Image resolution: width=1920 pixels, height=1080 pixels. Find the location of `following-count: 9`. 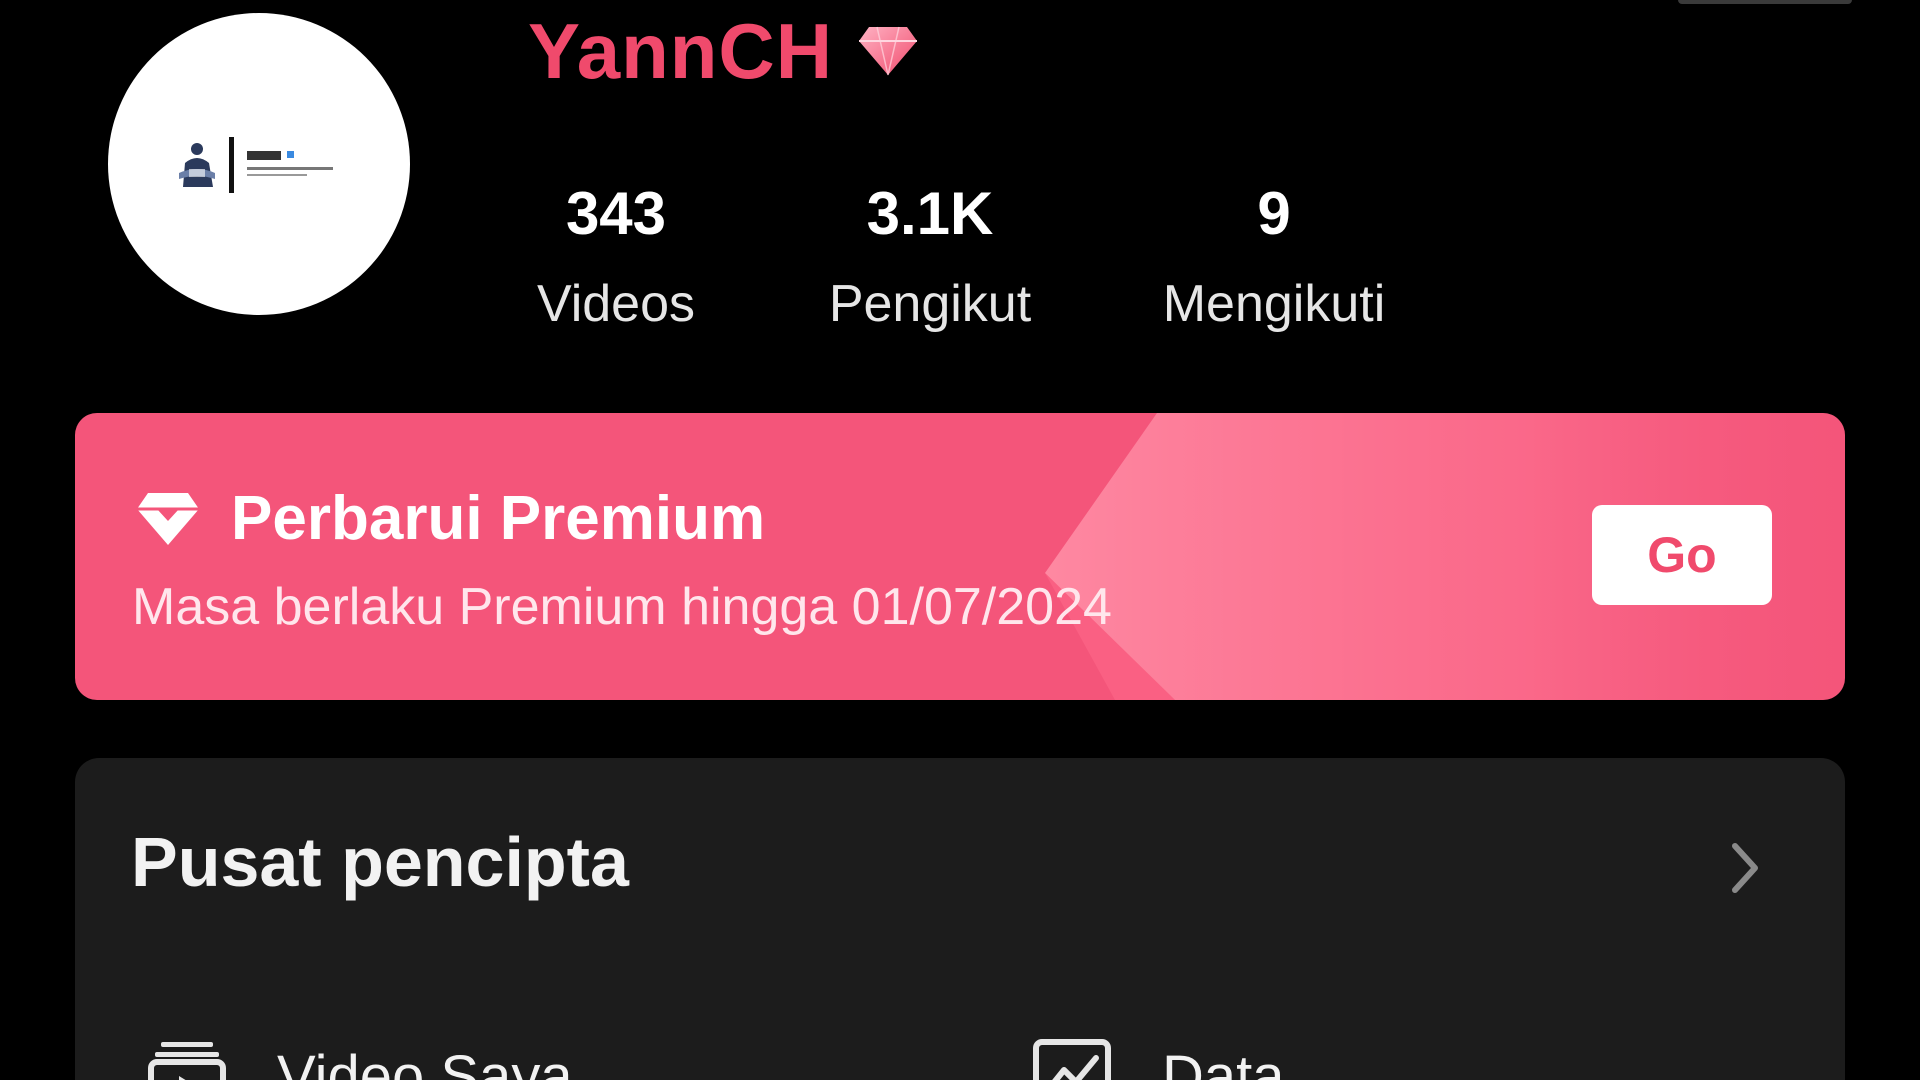

following-count: 9 is located at coordinates (1274, 213).